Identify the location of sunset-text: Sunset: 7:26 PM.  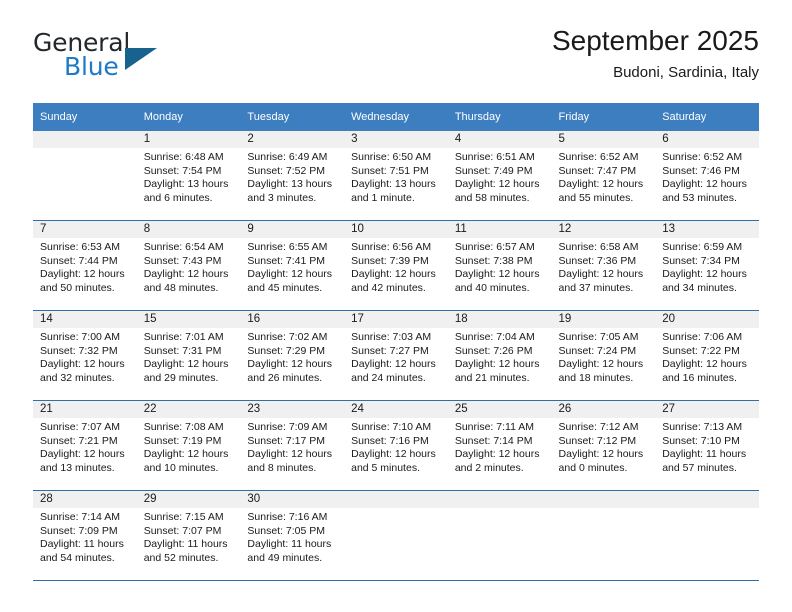
(493, 350).